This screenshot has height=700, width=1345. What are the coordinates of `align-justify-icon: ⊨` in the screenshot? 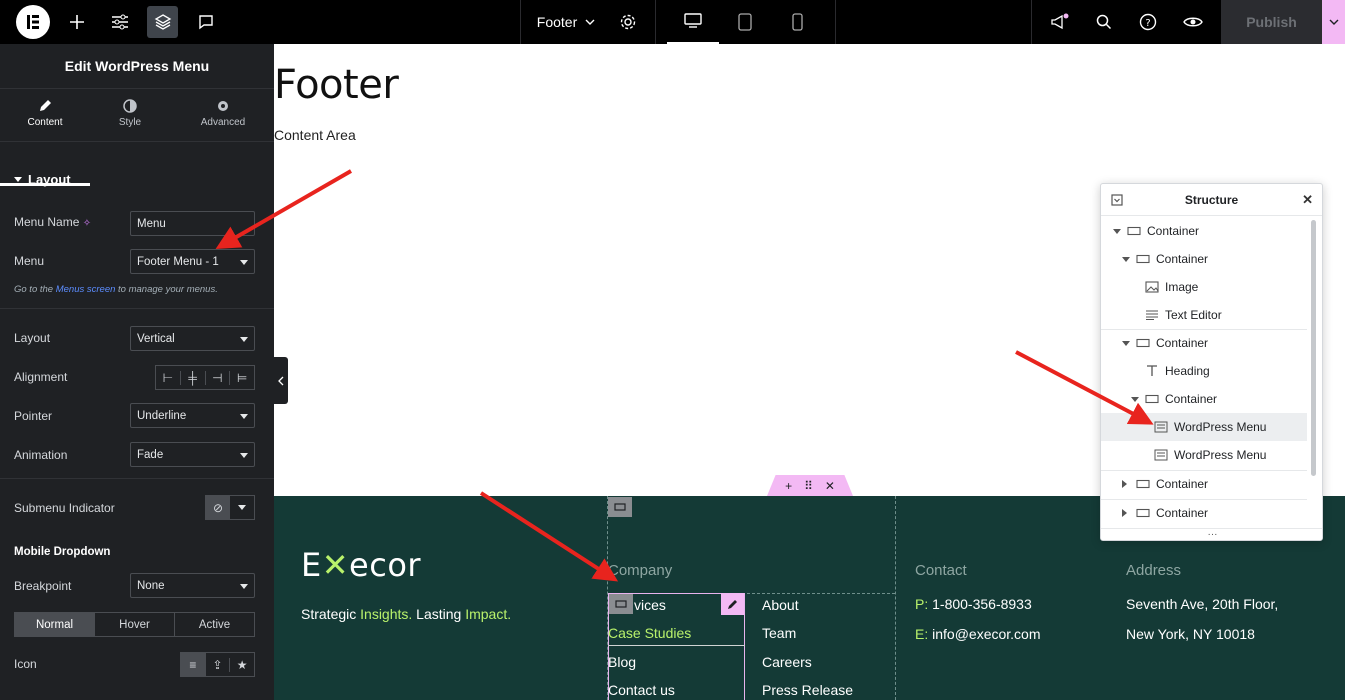 It's located at (242, 378).